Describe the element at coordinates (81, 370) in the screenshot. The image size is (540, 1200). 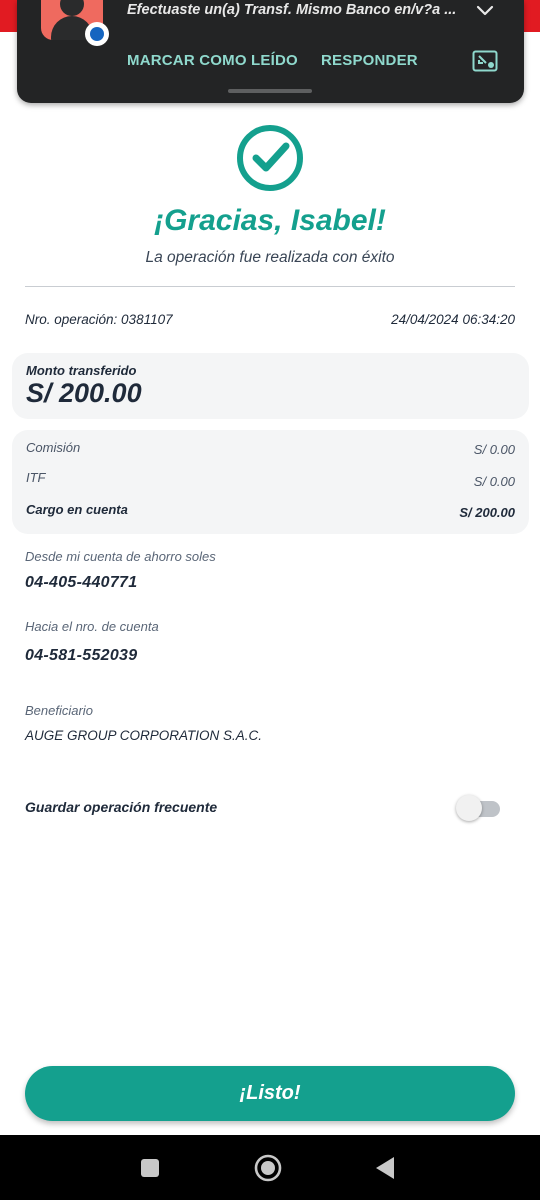
I see `amount-label: Monto transferido` at that location.